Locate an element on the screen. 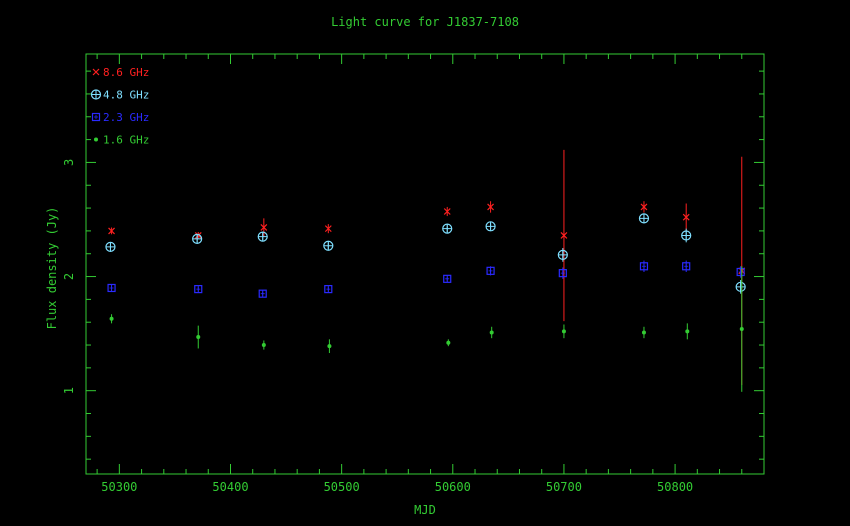 The width and height of the screenshot is (850, 526). x-tick-label: 50300 is located at coordinates (119, 487).